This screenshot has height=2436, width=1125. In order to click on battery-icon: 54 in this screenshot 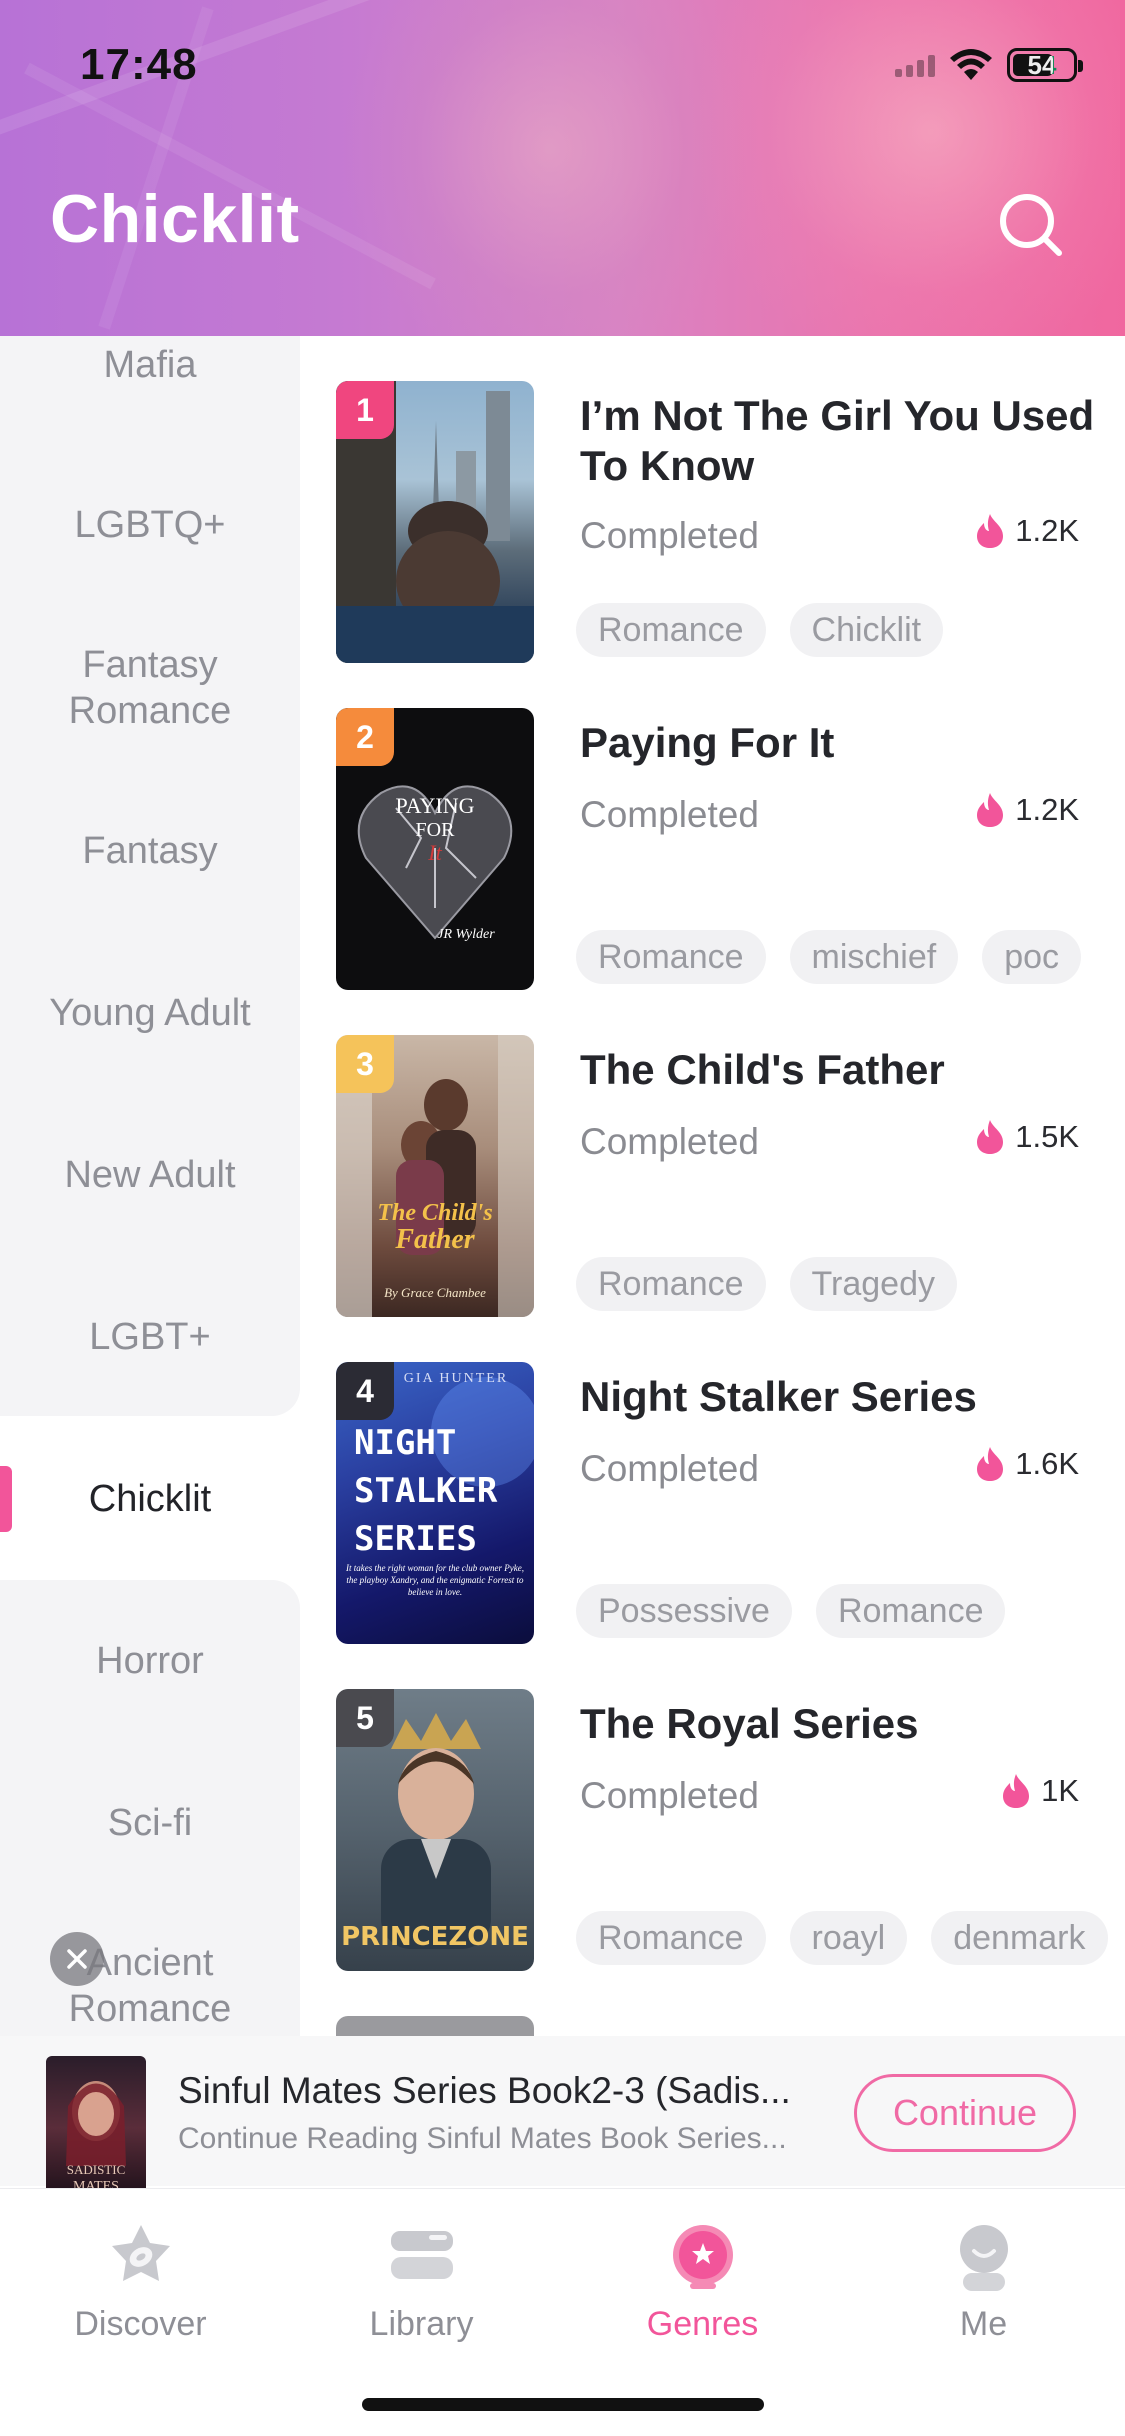, I will do `click(1045, 65)`.